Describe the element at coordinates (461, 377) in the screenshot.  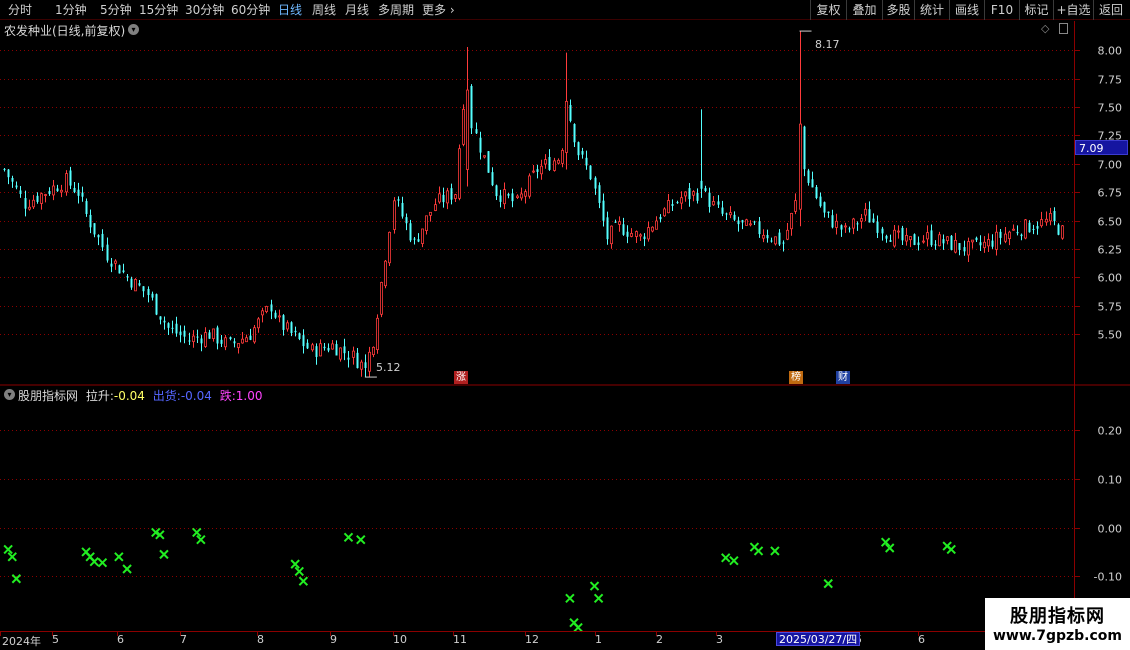
I see `limit-up-badge: 涨` at that location.